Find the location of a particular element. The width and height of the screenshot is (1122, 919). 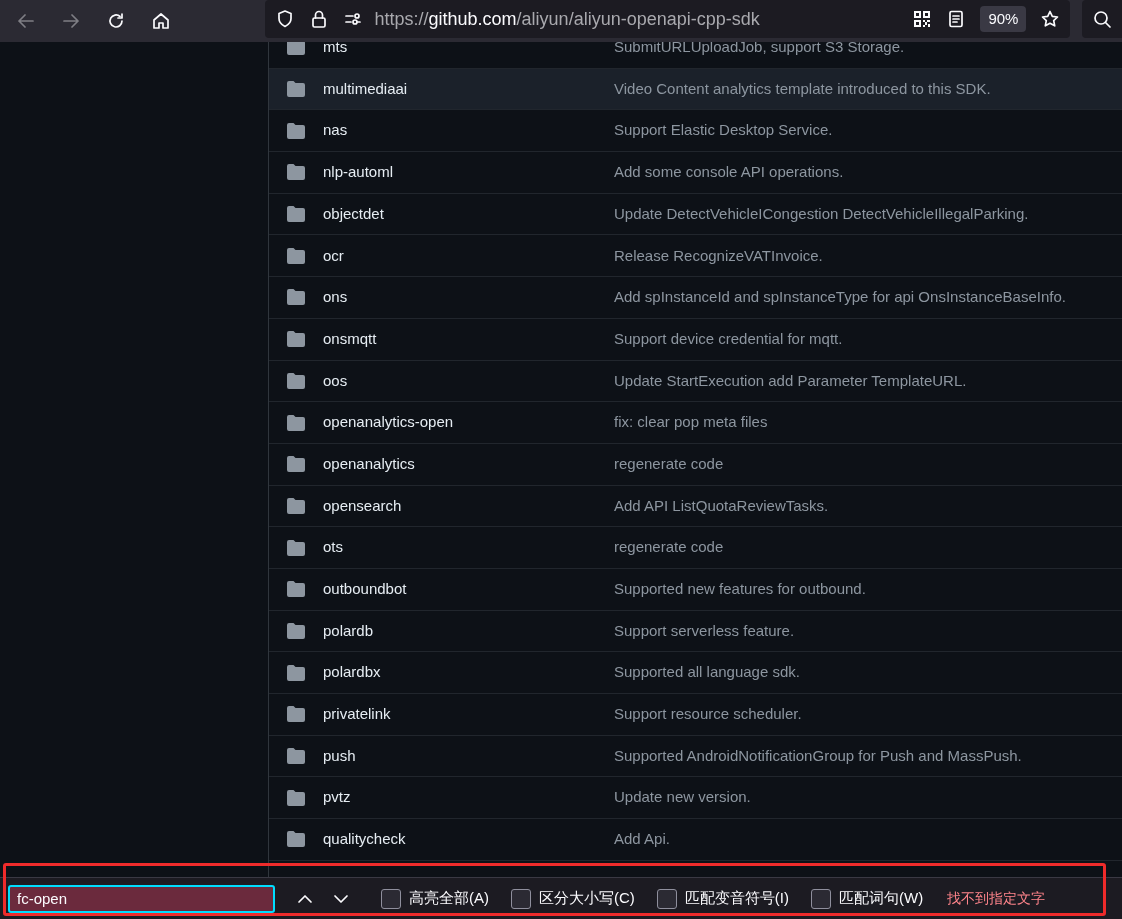

checkbox-label: 匹配变音符号(I) is located at coordinates (736, 898).